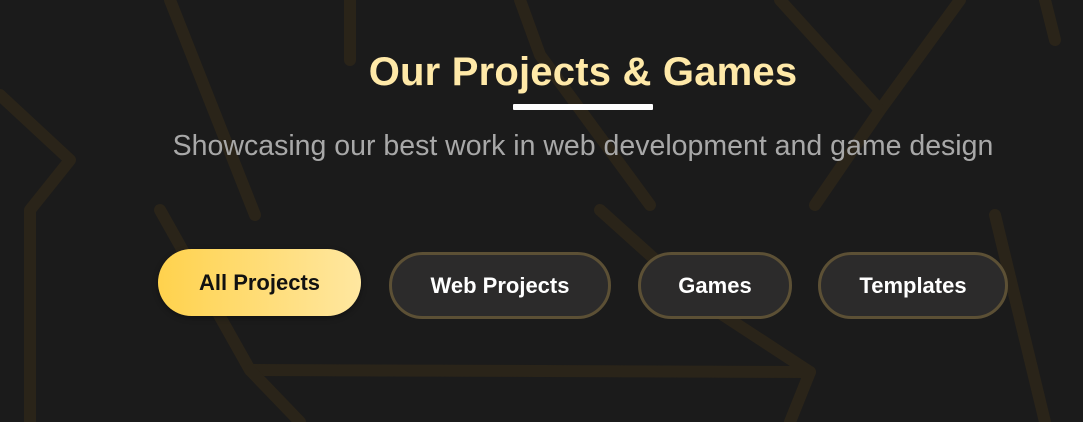 The height and width of the screenshot is (422, 1083). I want to click on filter-templates-button: Templates, so click(913, 285).